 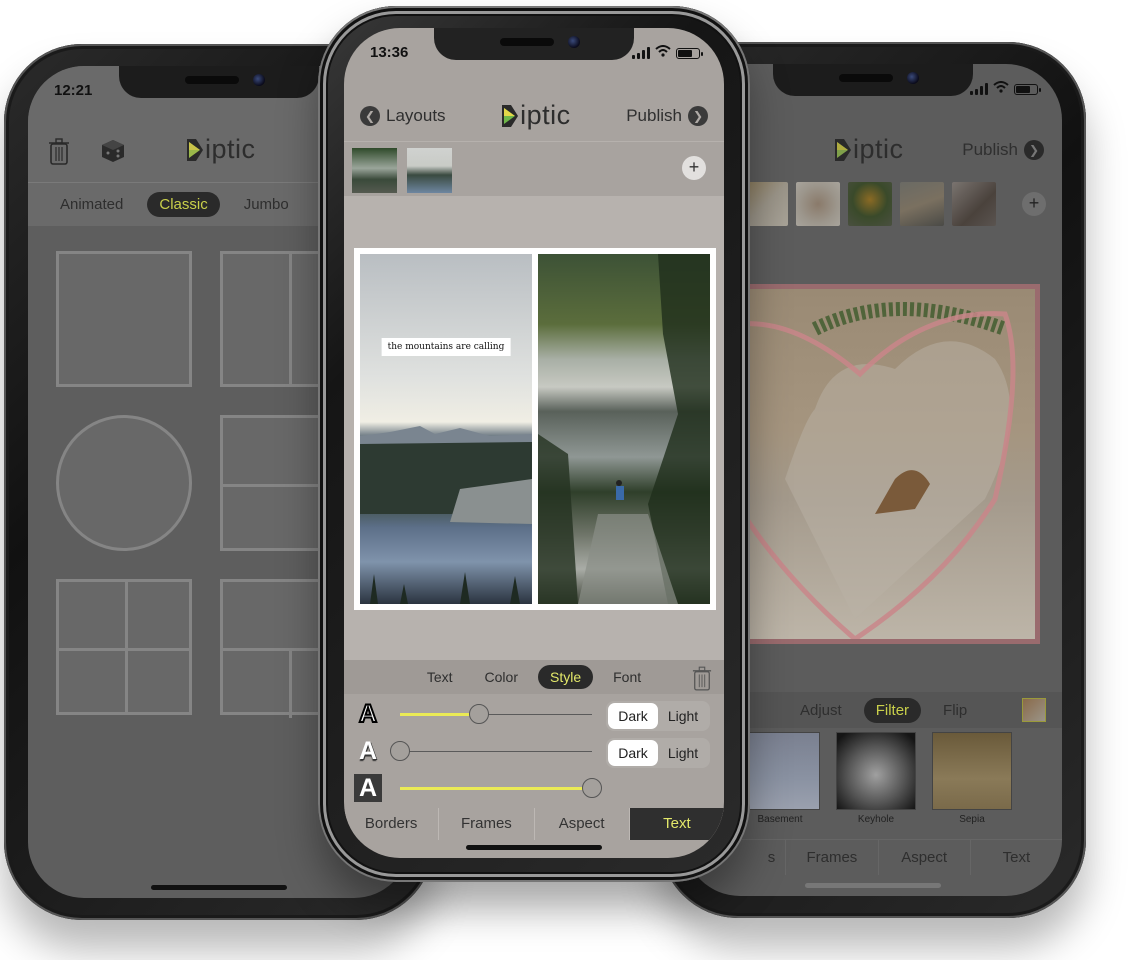 I want to click on background-row: A, so click(x=534, y=788).